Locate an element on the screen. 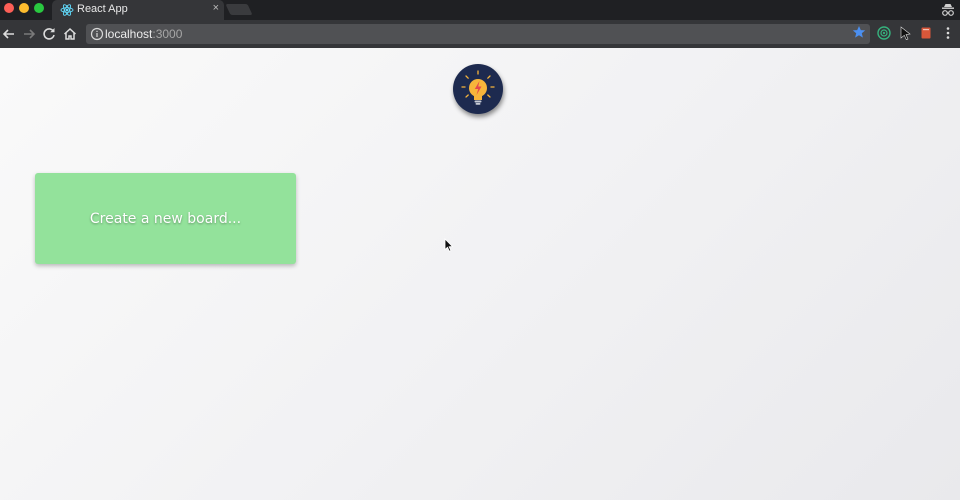 This screenshot has width=960, height=500. url-host: localhost is located at coordinates (129, 34).